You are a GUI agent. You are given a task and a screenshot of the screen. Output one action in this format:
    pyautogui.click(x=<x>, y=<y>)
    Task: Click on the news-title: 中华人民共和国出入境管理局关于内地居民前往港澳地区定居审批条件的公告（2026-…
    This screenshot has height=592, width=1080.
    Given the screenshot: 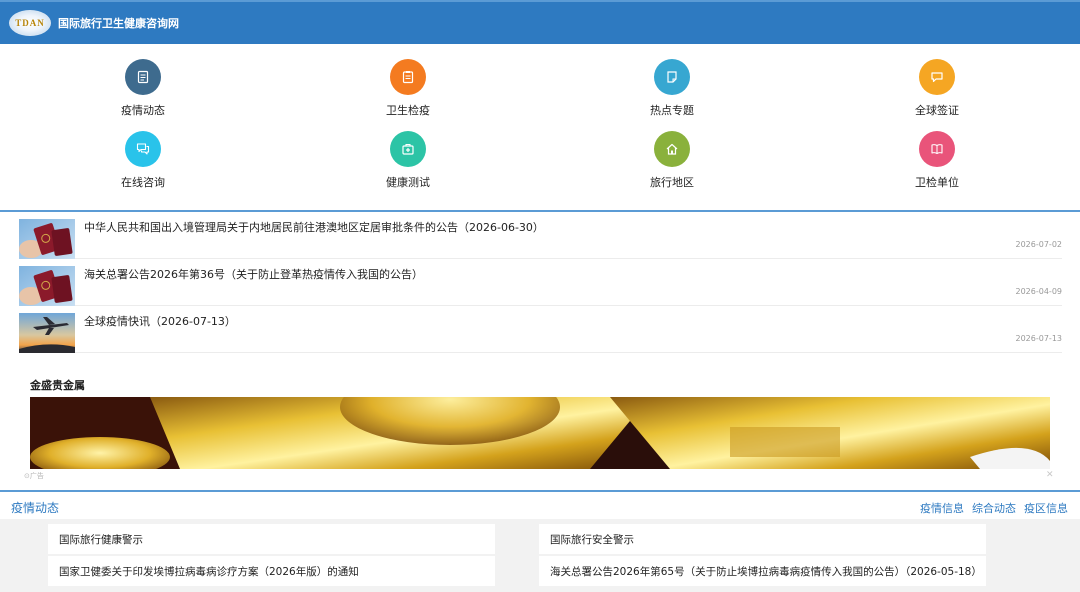 What is the action you would take?
    pyautogui.click(x=314, y=227)
    